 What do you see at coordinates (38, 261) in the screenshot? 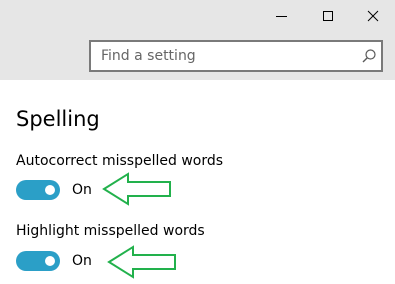
I see `highlight-toggle` at bounding box center [38, 261].